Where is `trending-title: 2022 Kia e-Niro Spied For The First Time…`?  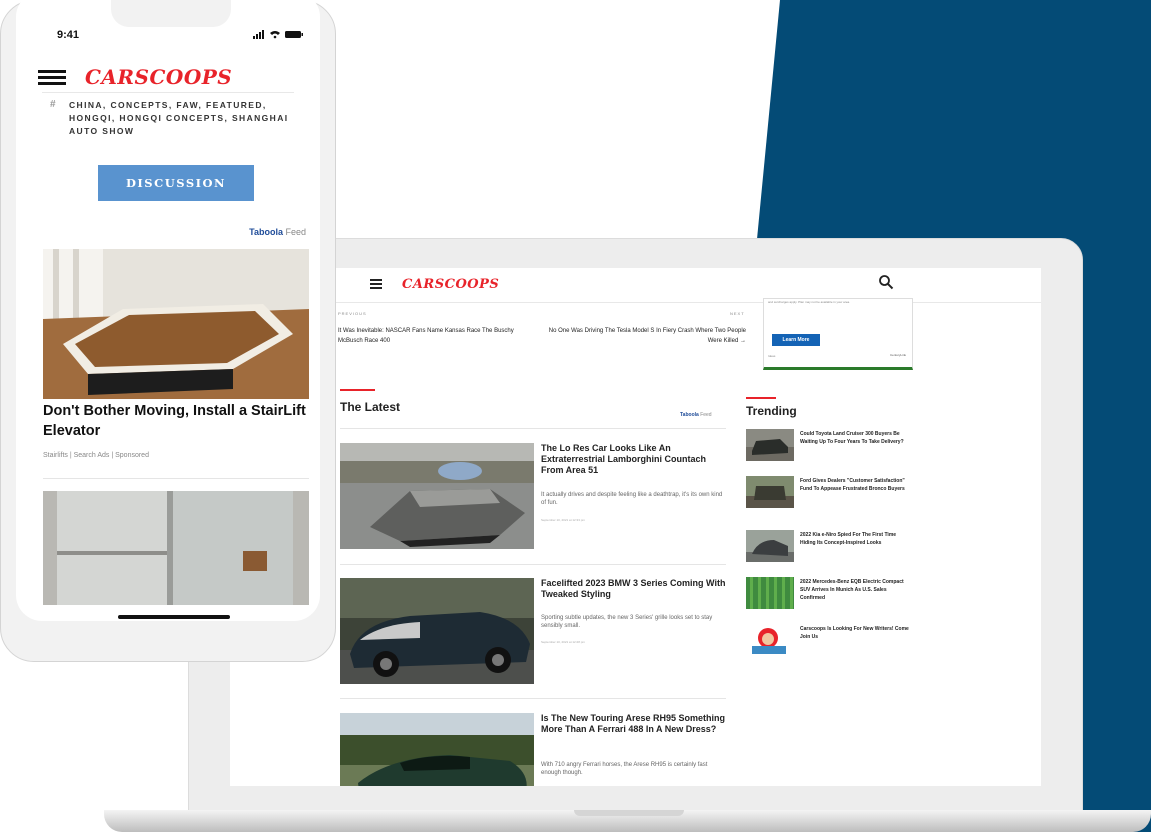 trending-title: 2022 Kia e-Niro Spied For The First Time… is located at coordinates (856, 539).